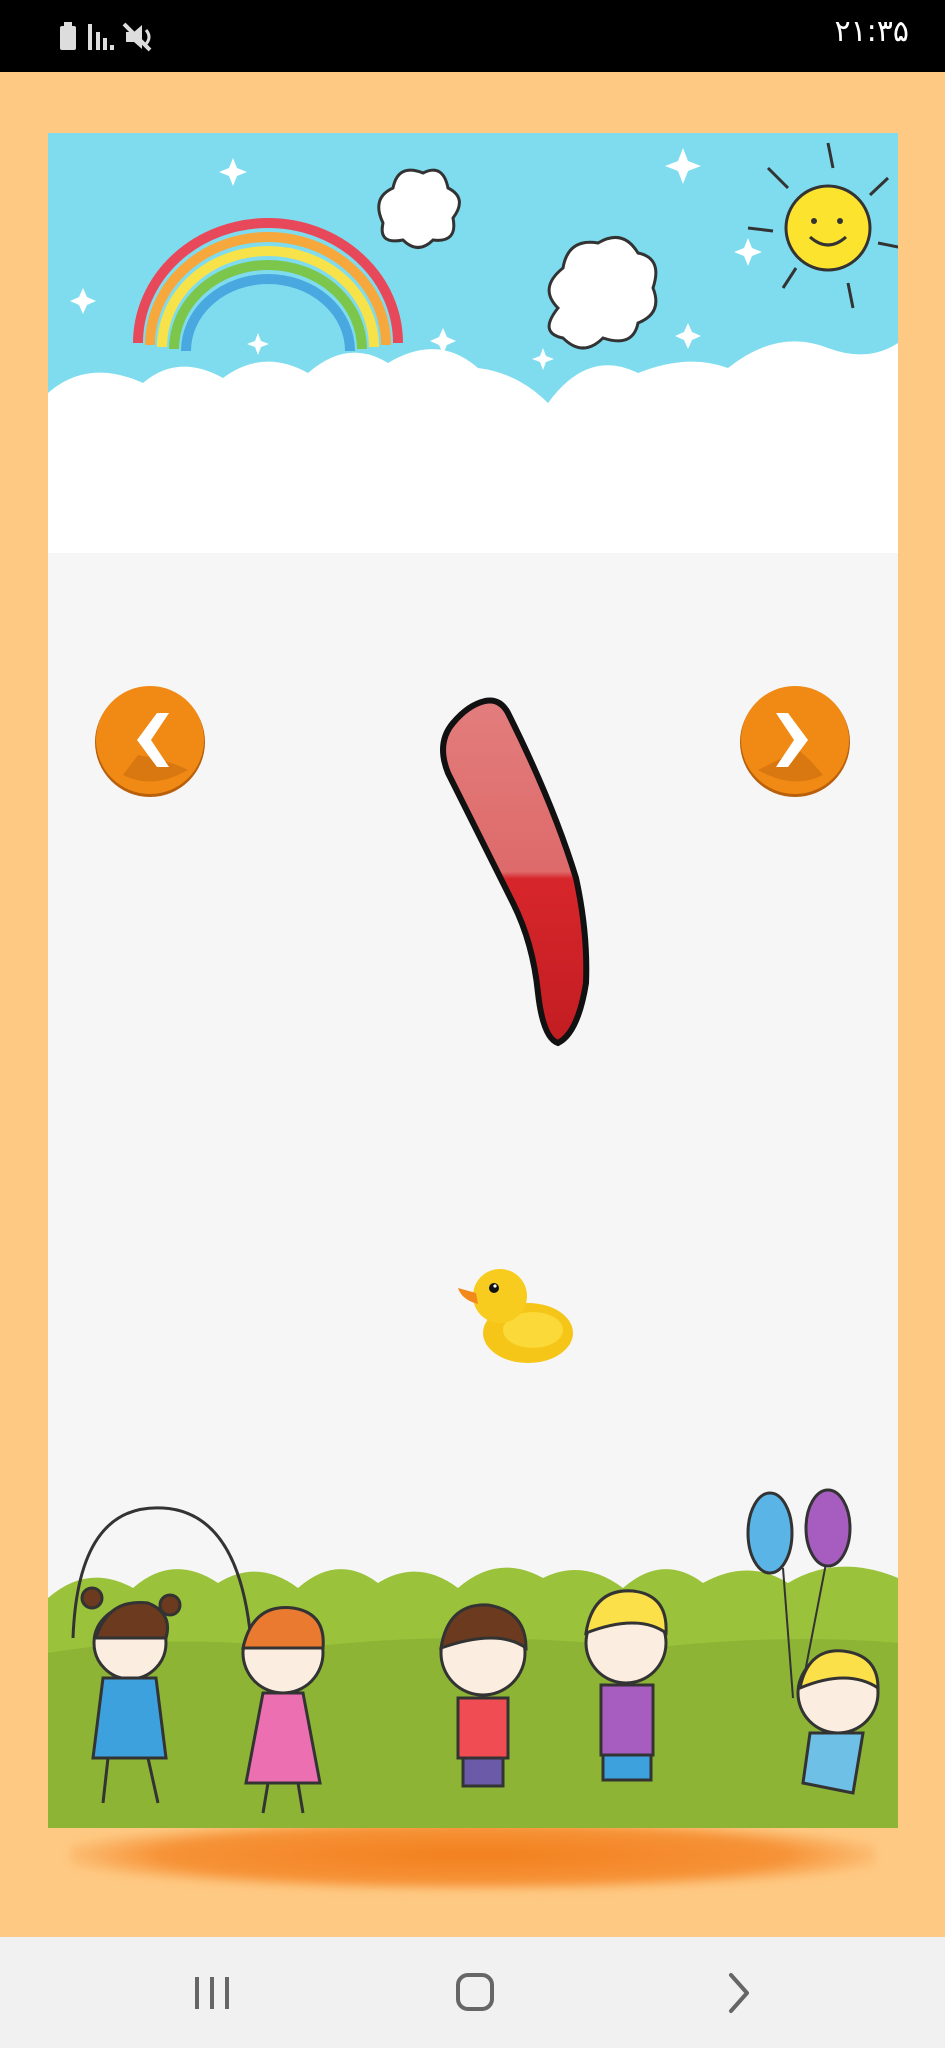  What do you see at coordinates (101, 37) in the screenshot?
I see `signal-icon` at bounding box center [101, 37].